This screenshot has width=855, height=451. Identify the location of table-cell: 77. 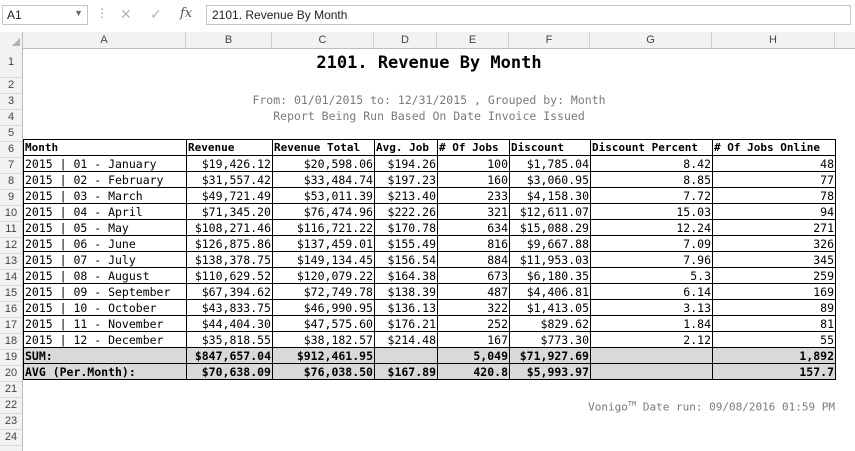
(774, 179).